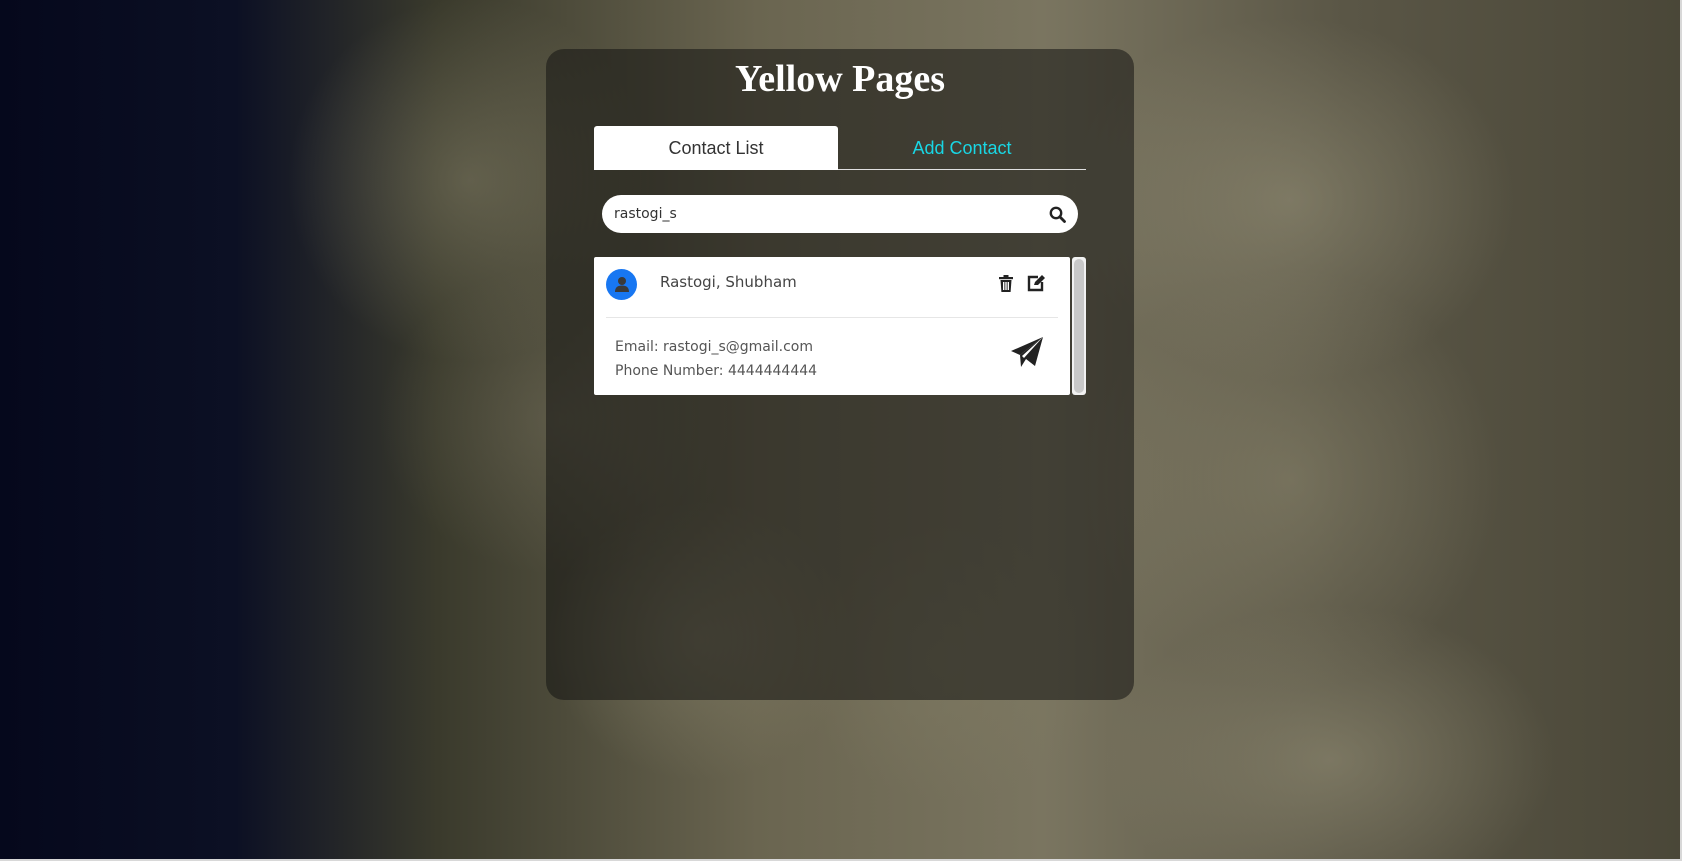  I want to click on search-button, so click(1057, 214).